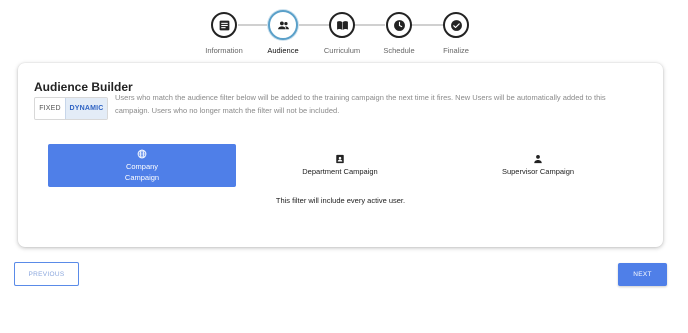  Describe the element at coordinates (456, 25) in the screenshot. I see `check-circle-icon` at that location.